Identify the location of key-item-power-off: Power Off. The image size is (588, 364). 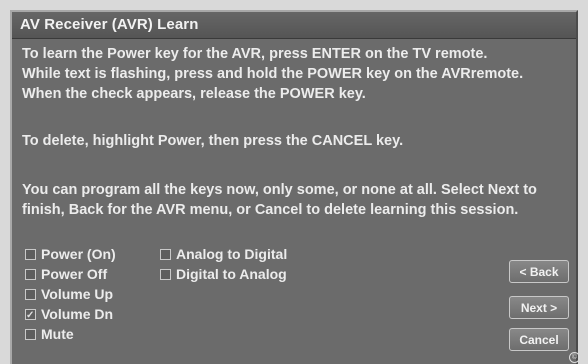
(70, 274).